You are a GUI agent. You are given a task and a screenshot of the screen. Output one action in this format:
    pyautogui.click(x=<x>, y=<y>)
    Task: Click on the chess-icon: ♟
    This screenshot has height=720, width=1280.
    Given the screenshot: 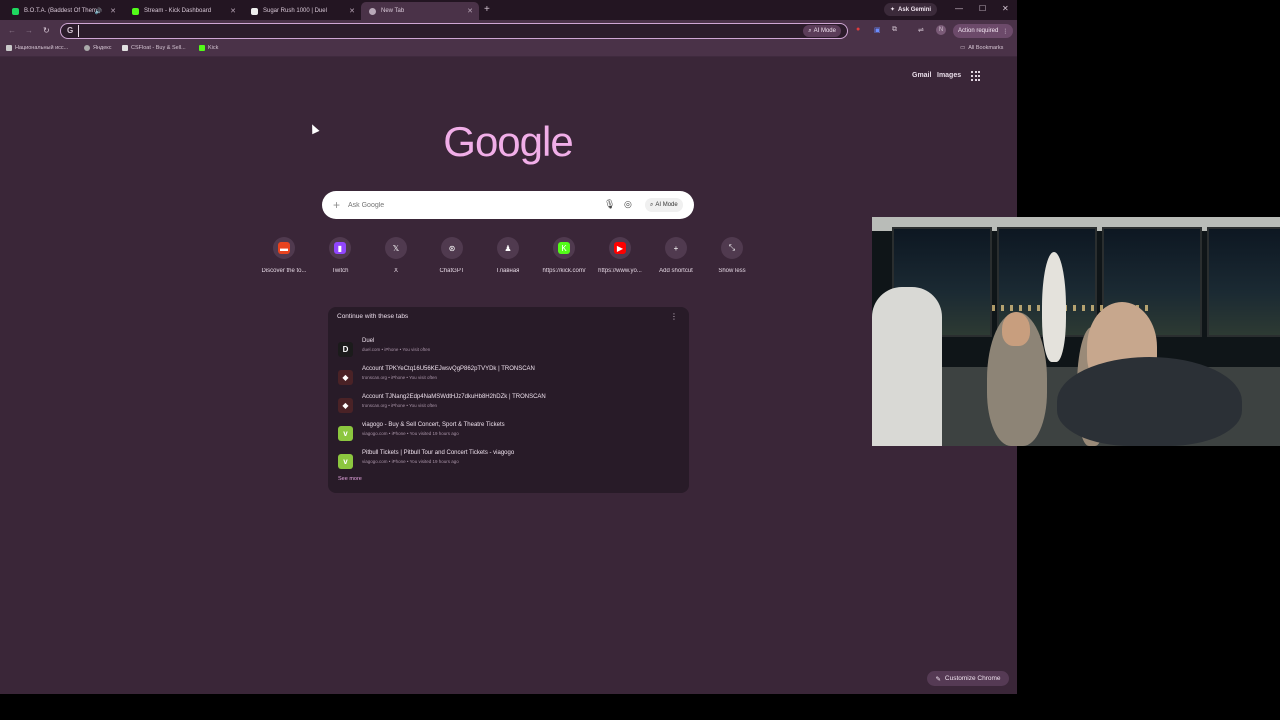 What is the action you would take?
    pyautogui.click(x=508, y=248)
    